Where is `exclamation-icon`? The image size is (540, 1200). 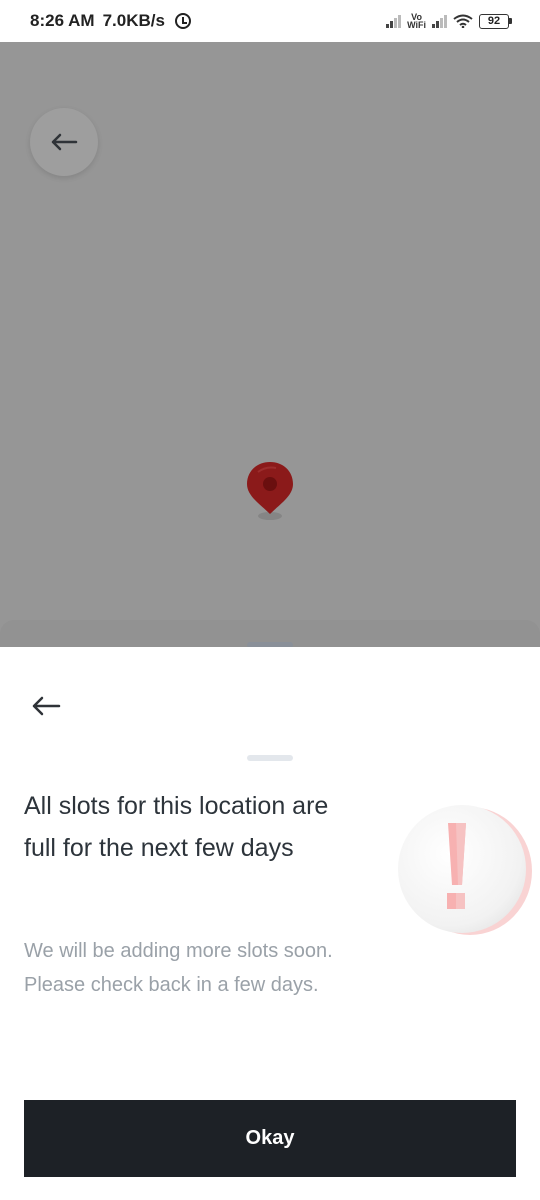 exclamation-icon is located at coordinates (465, 870).